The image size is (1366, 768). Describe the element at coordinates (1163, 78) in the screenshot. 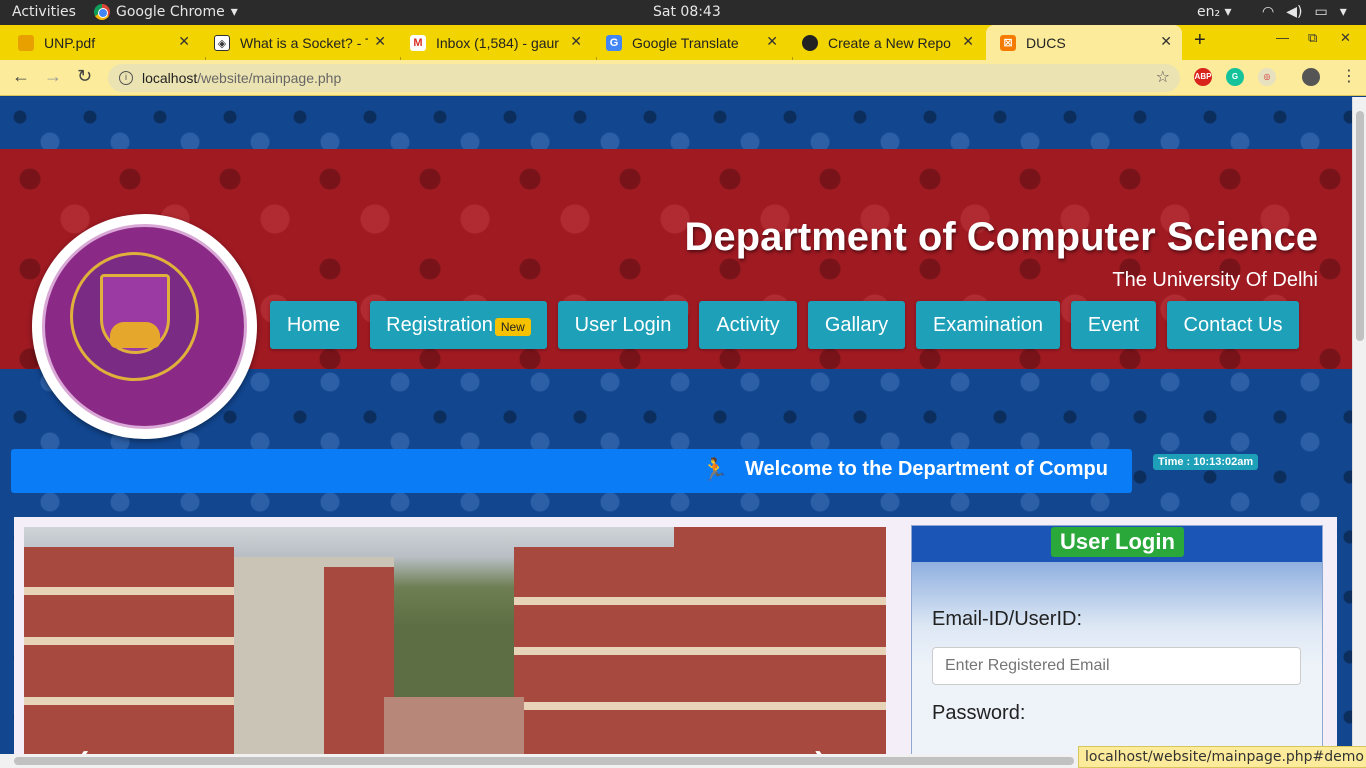

I see `bookmark-star-icon: ☆` at that location.